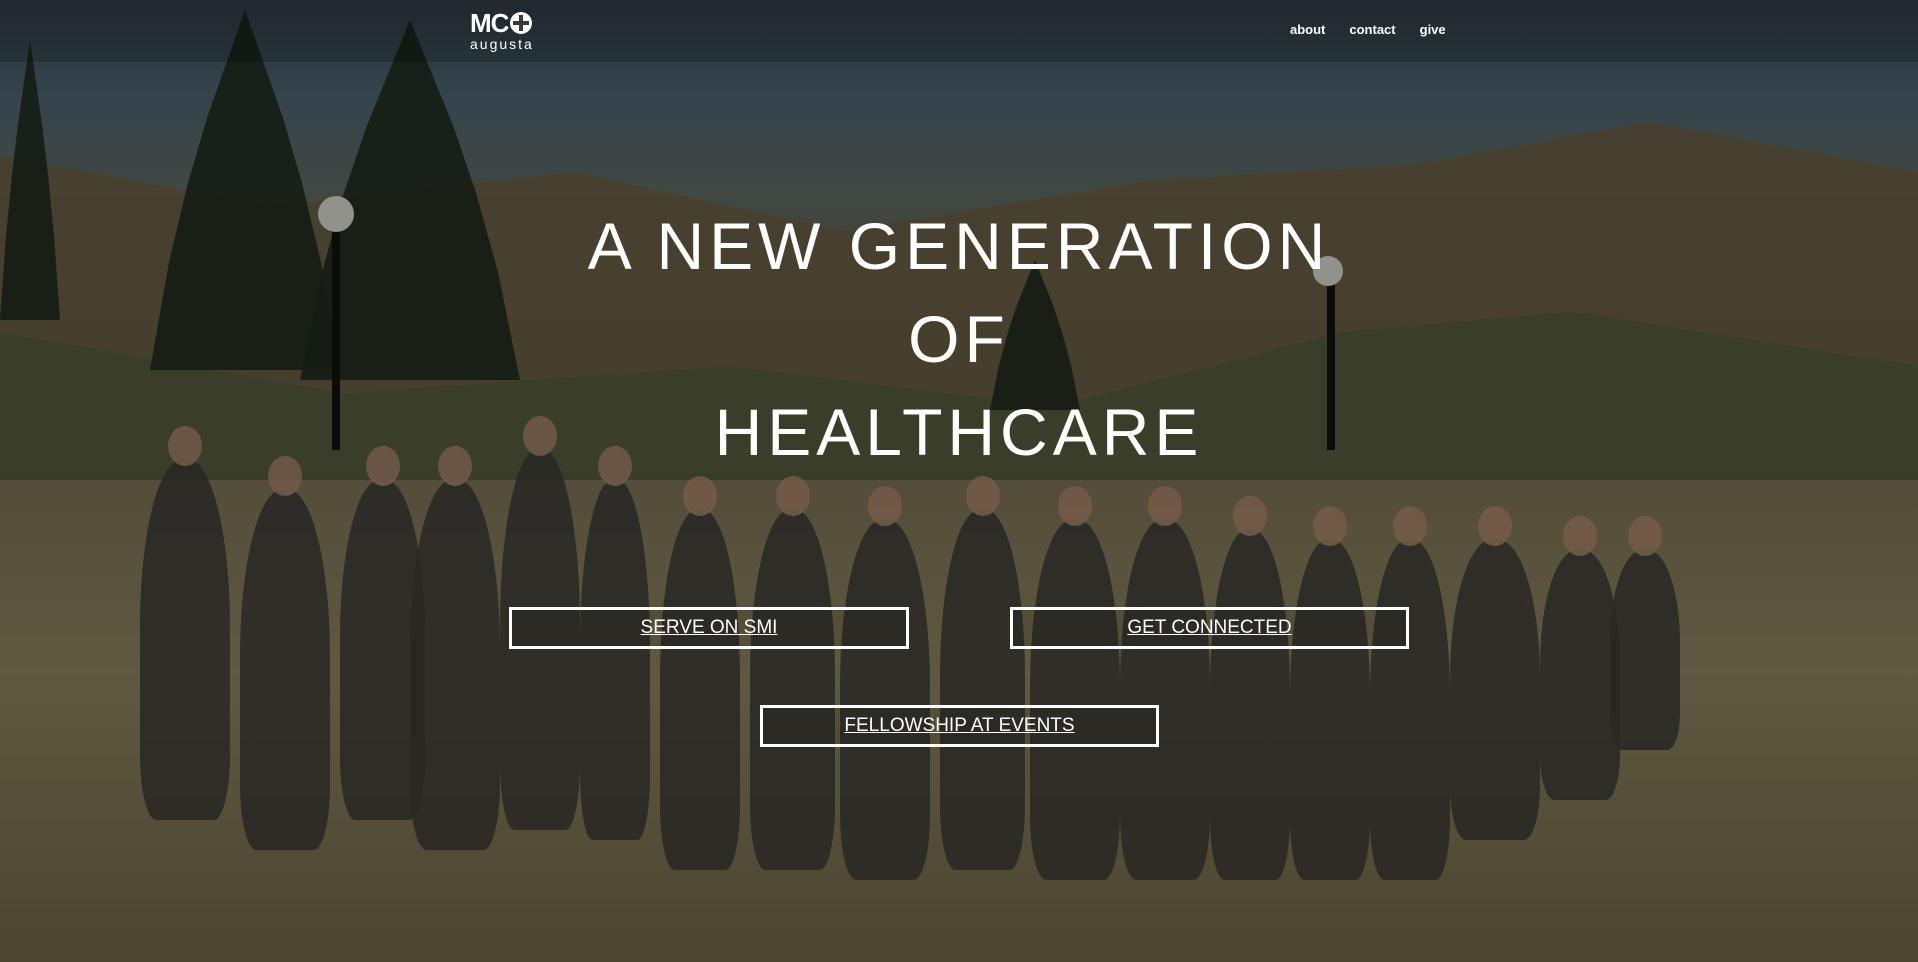 The width and height of the screenshot is (1918, 962). What do you see at coordinates (709, 628) in the screenshot?
I see `serve-on-smi-button: SERVE ON SMI` at bounding box center [709, 628].